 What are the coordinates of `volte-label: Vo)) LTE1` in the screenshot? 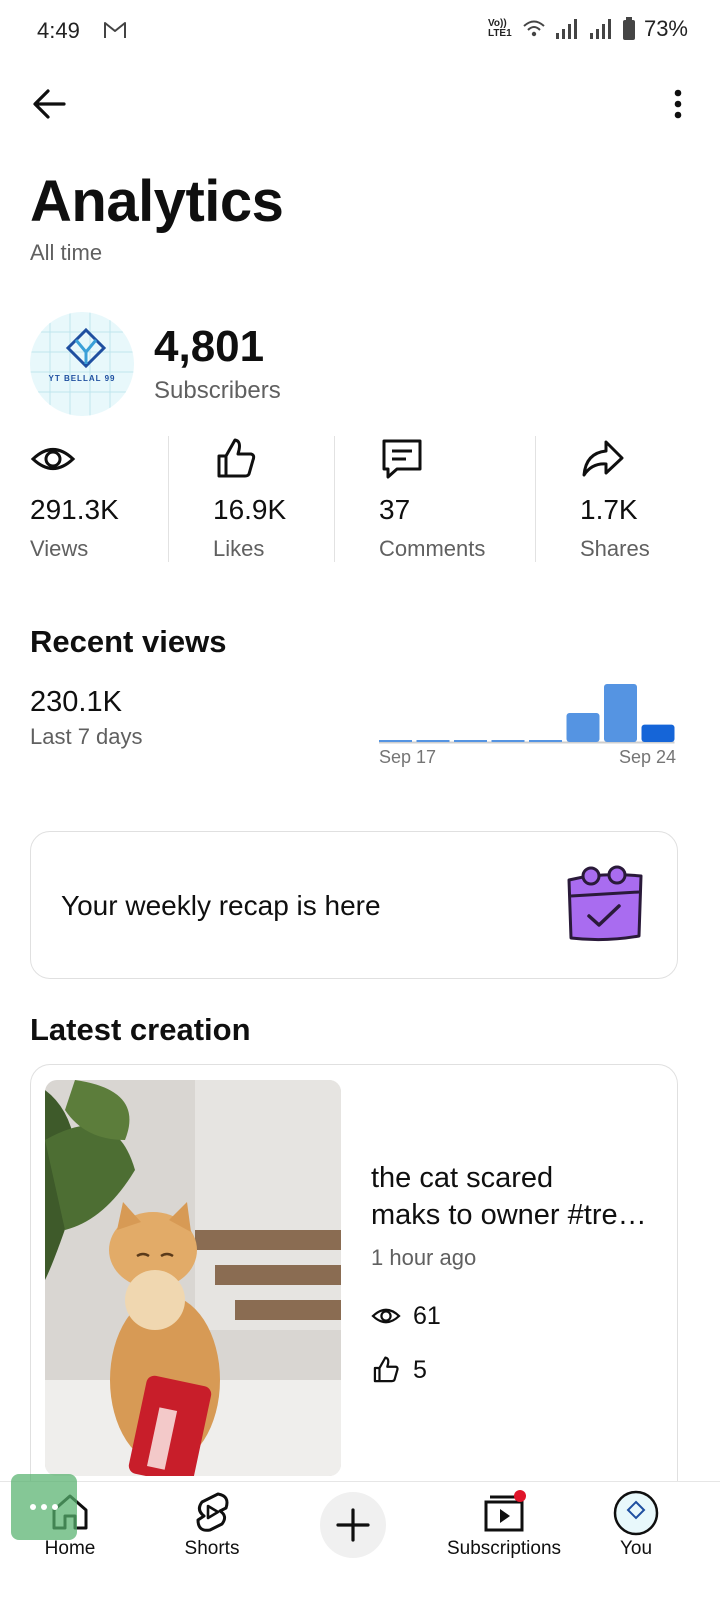 It's located at (499, 28).